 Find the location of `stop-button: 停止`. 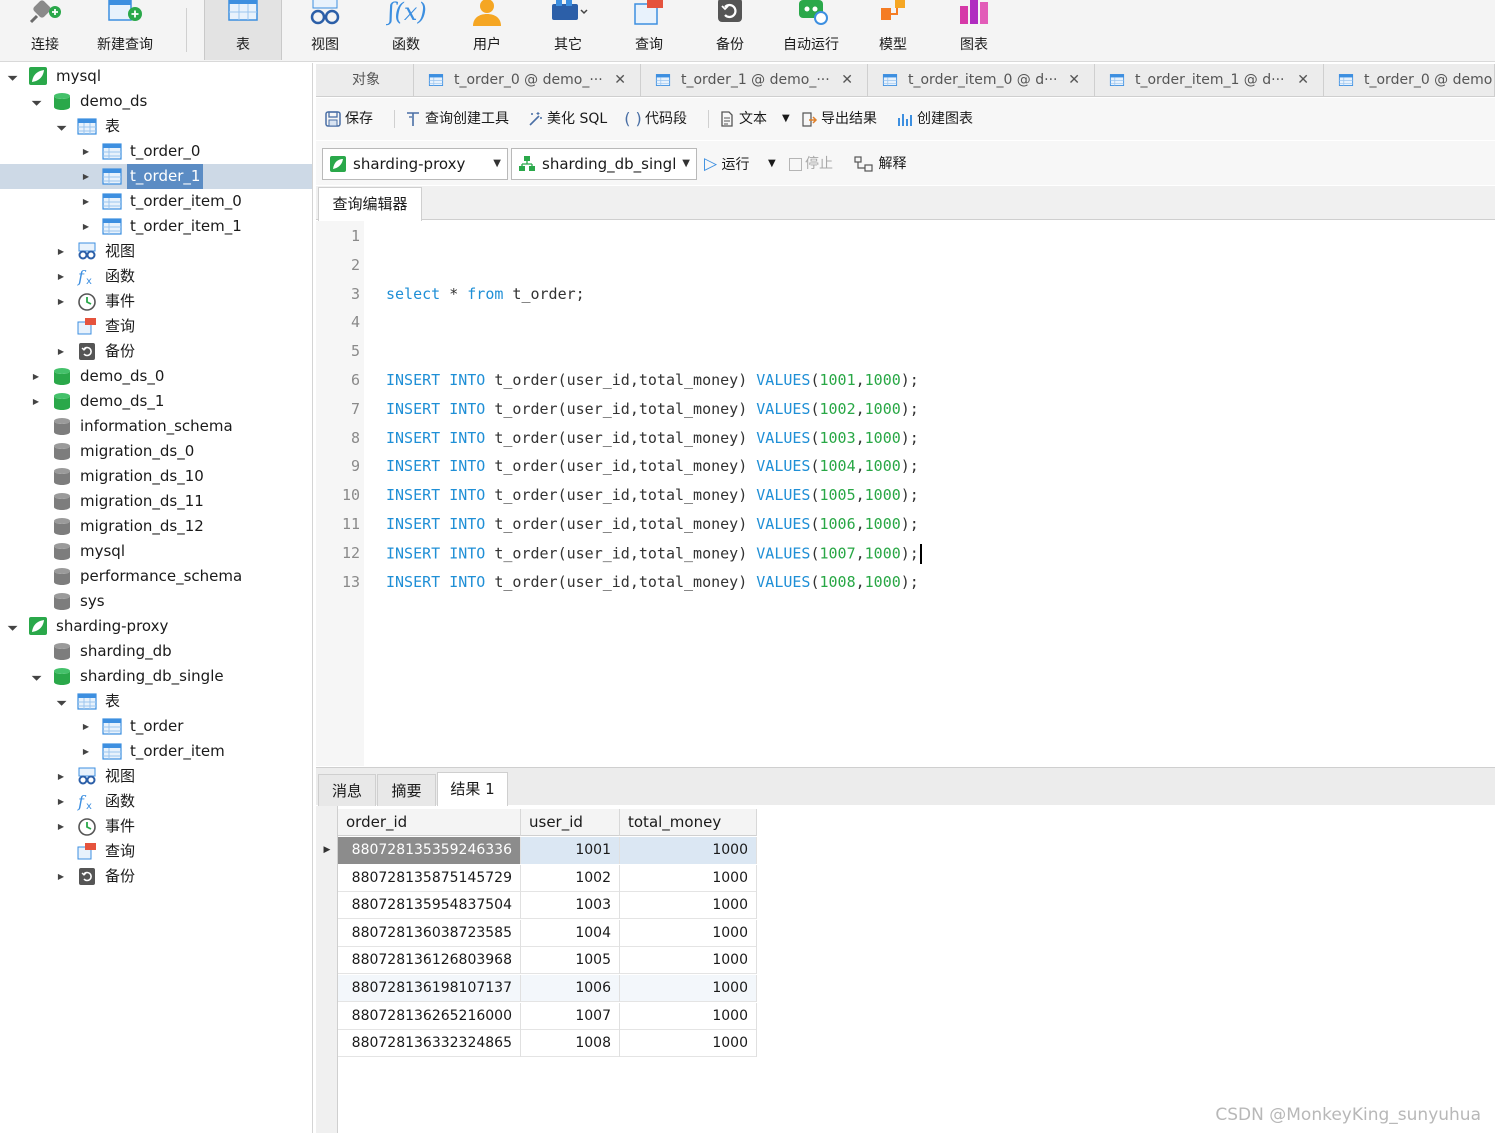

stop-button: 停止 is located at coordinates (811, 164).